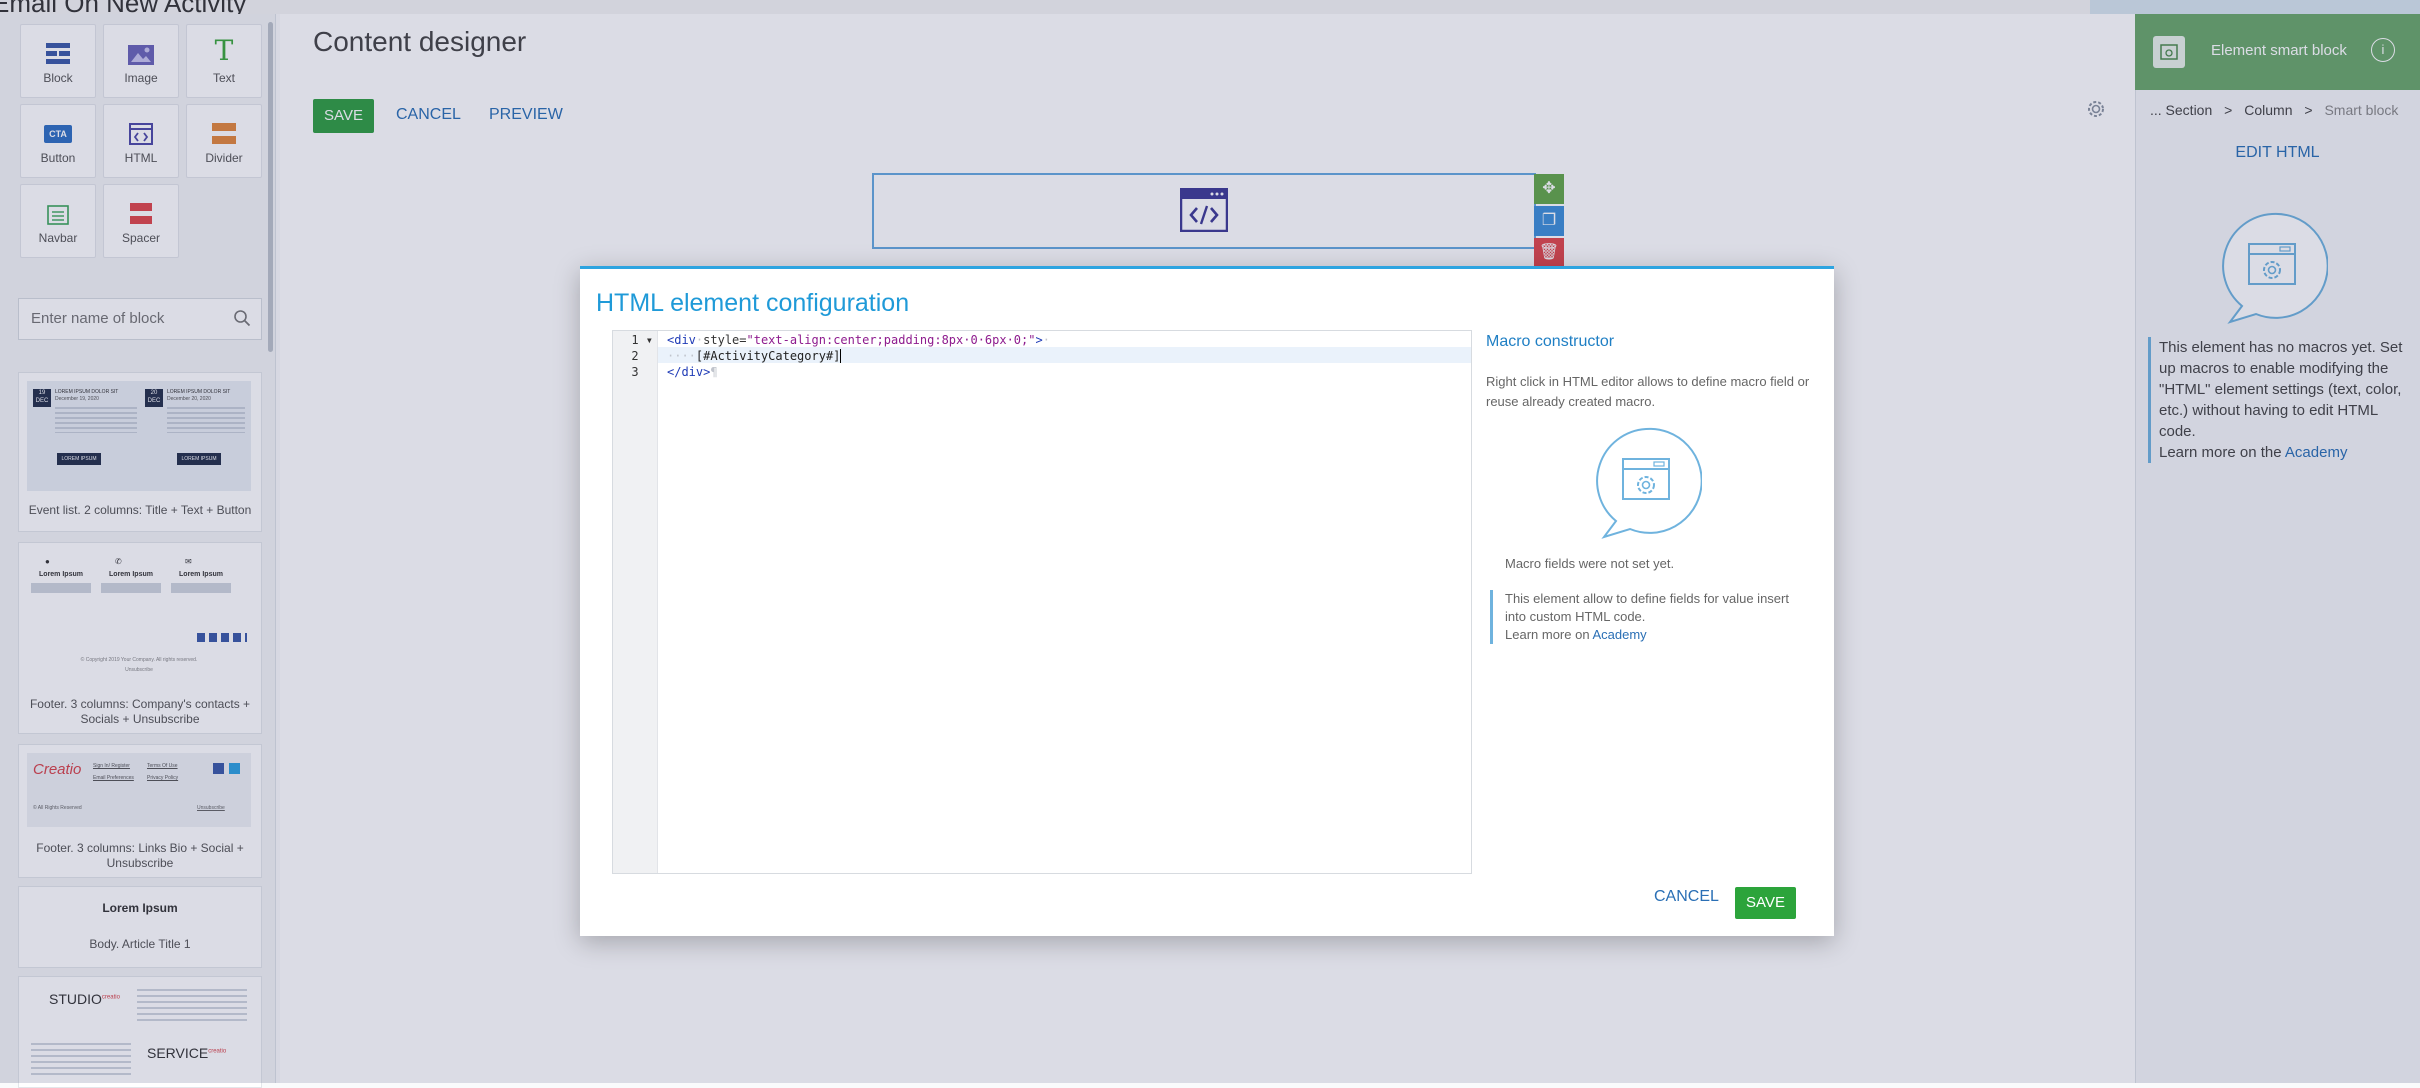  Describe the element at coordinates (635, 372) in the screenshot. I see `line-number: 3` at that location.